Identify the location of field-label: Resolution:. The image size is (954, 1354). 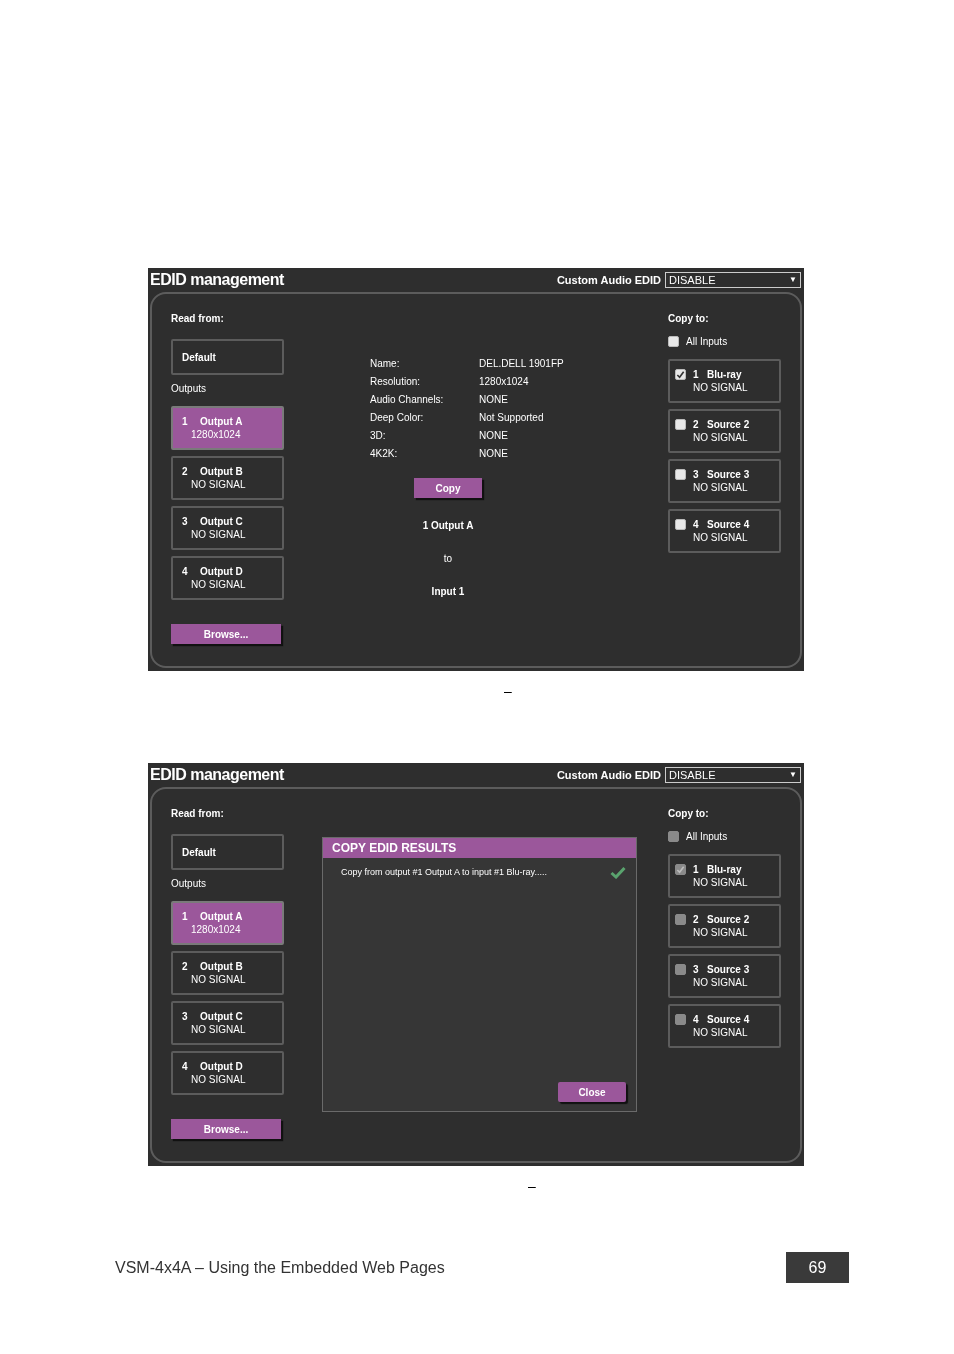
(396, 382).